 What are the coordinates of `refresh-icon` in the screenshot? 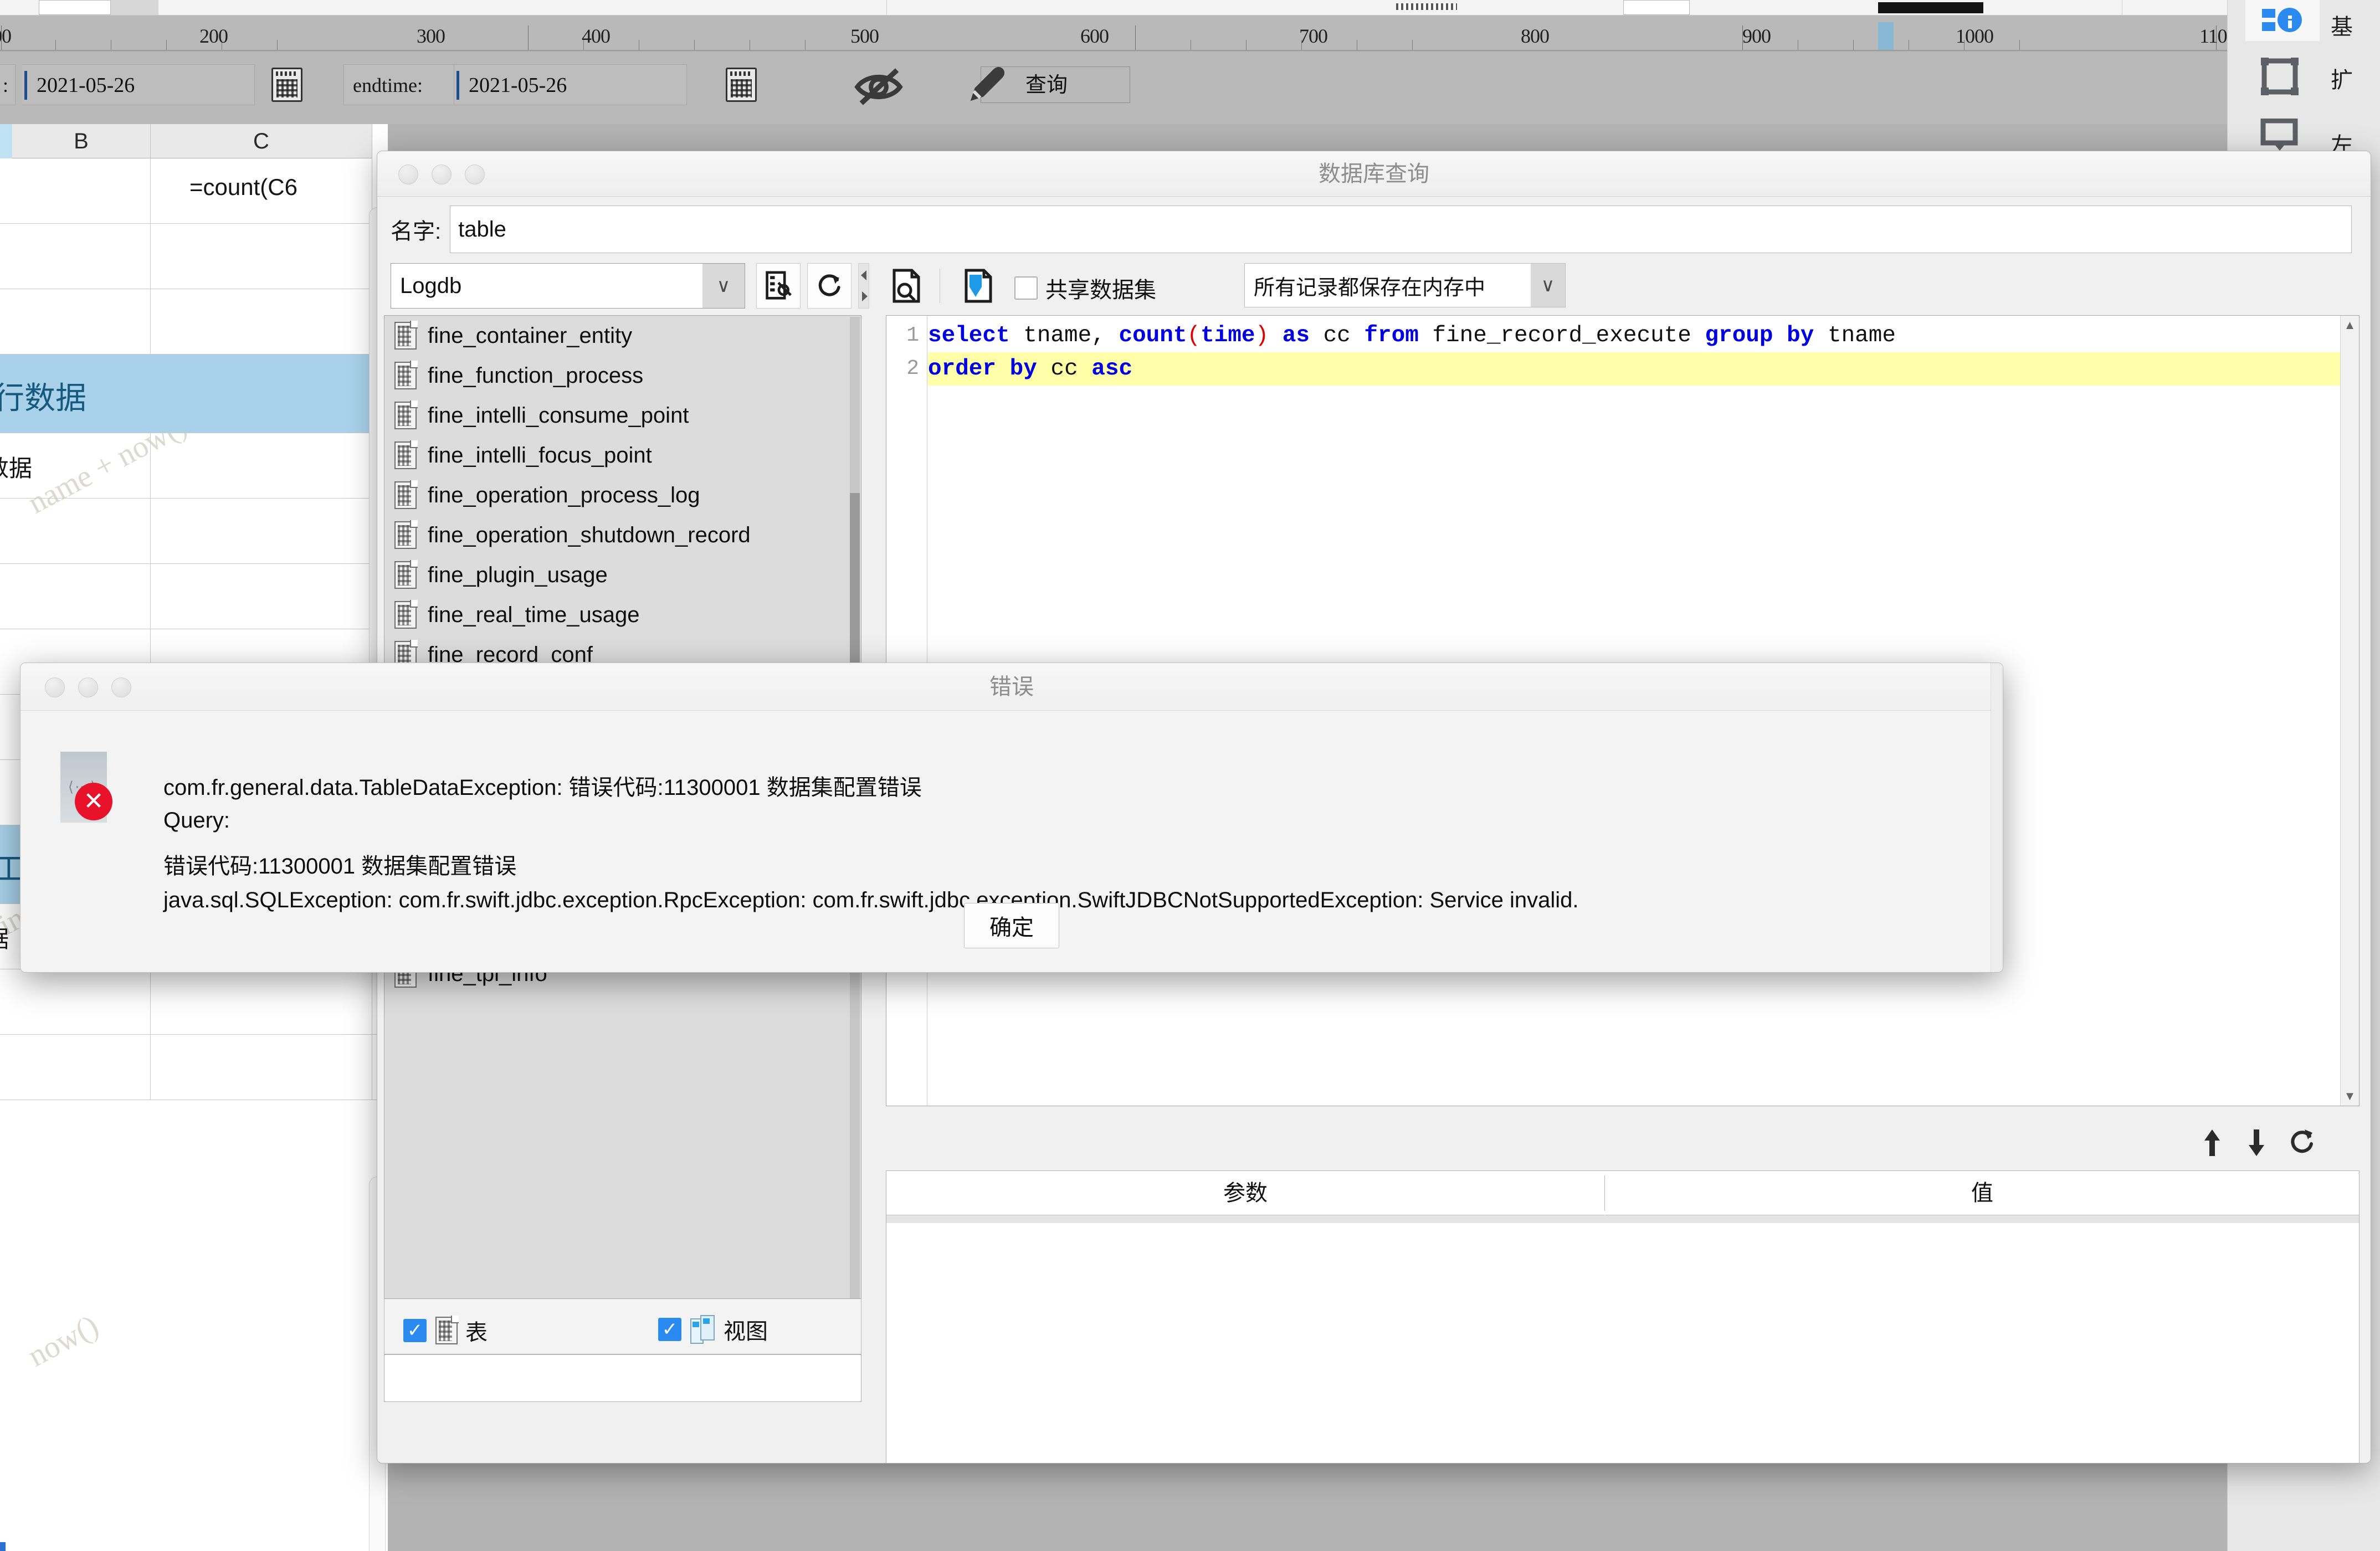 It's located at (829, 286).